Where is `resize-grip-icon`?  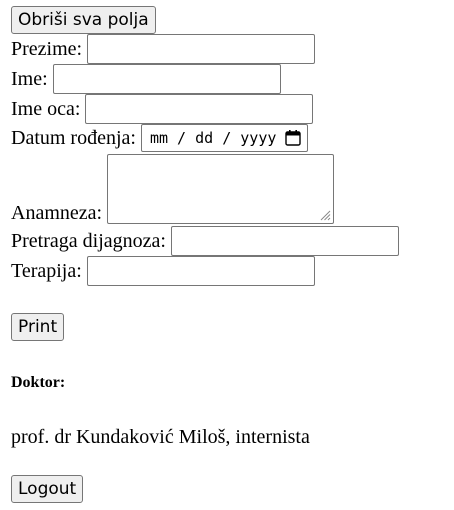 resize-grip-icon is located at coordinates (325, 215).